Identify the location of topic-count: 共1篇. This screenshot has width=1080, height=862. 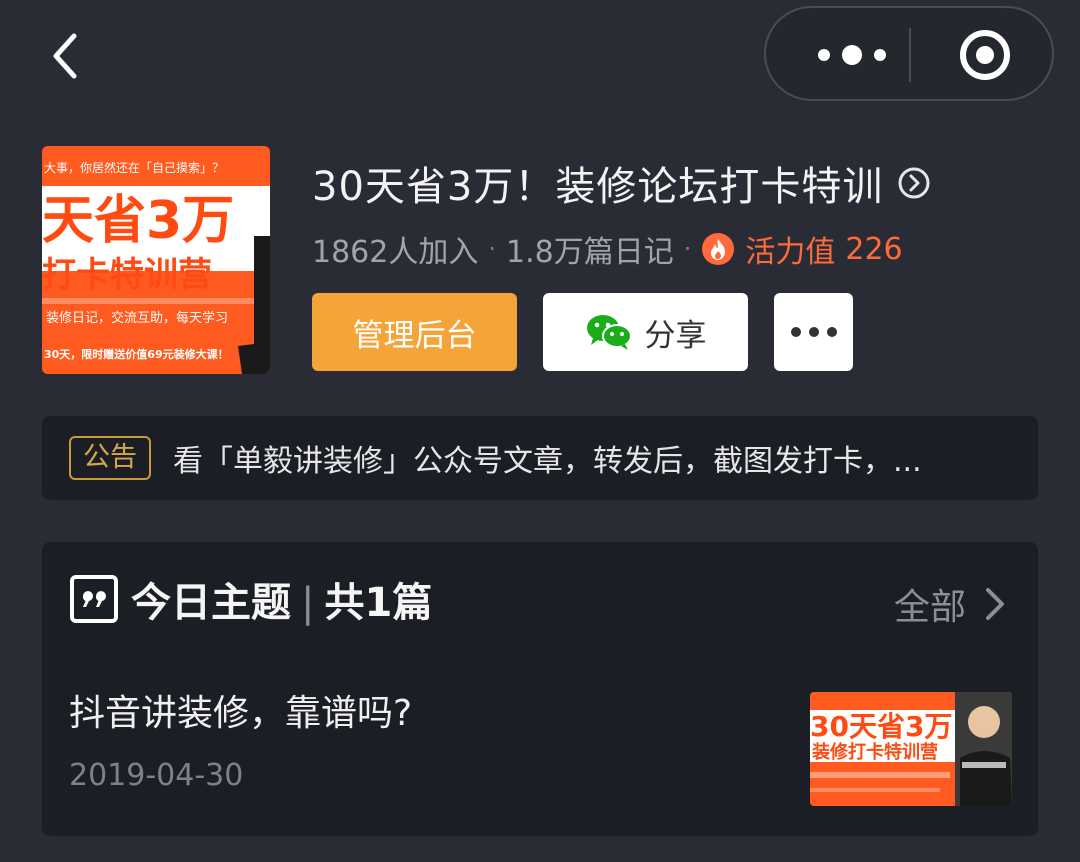
(378, 603).